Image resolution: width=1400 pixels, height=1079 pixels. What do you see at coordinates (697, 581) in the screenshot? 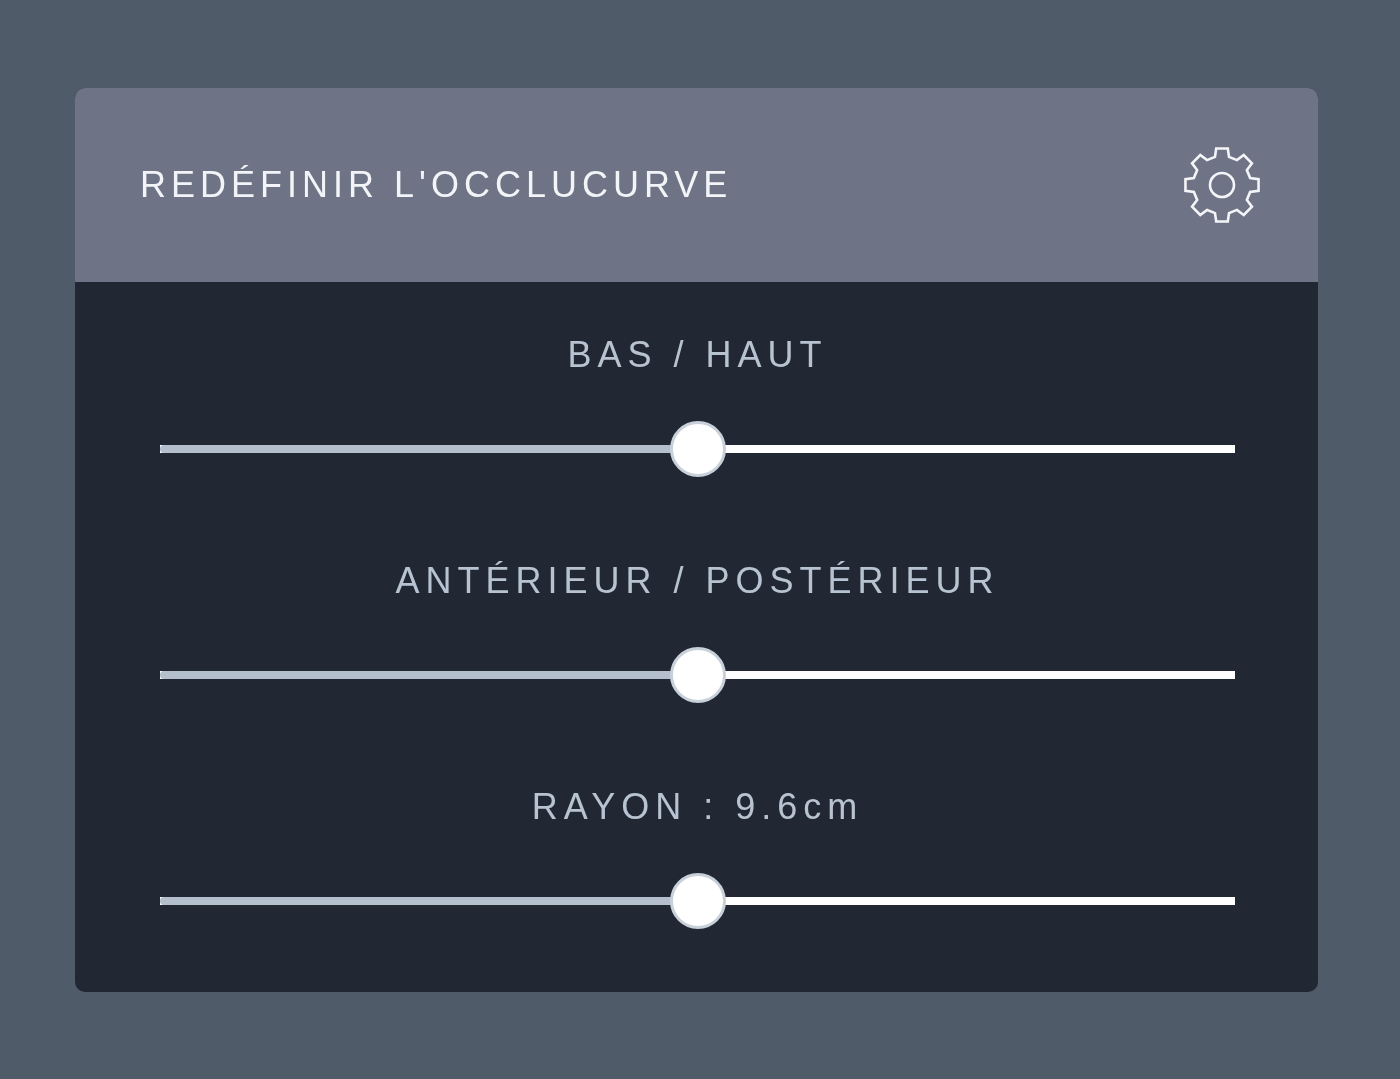
I see `slider-label: ANTÉRIEUR / POSTÉRIEUR` at bounding box center [697, 581].